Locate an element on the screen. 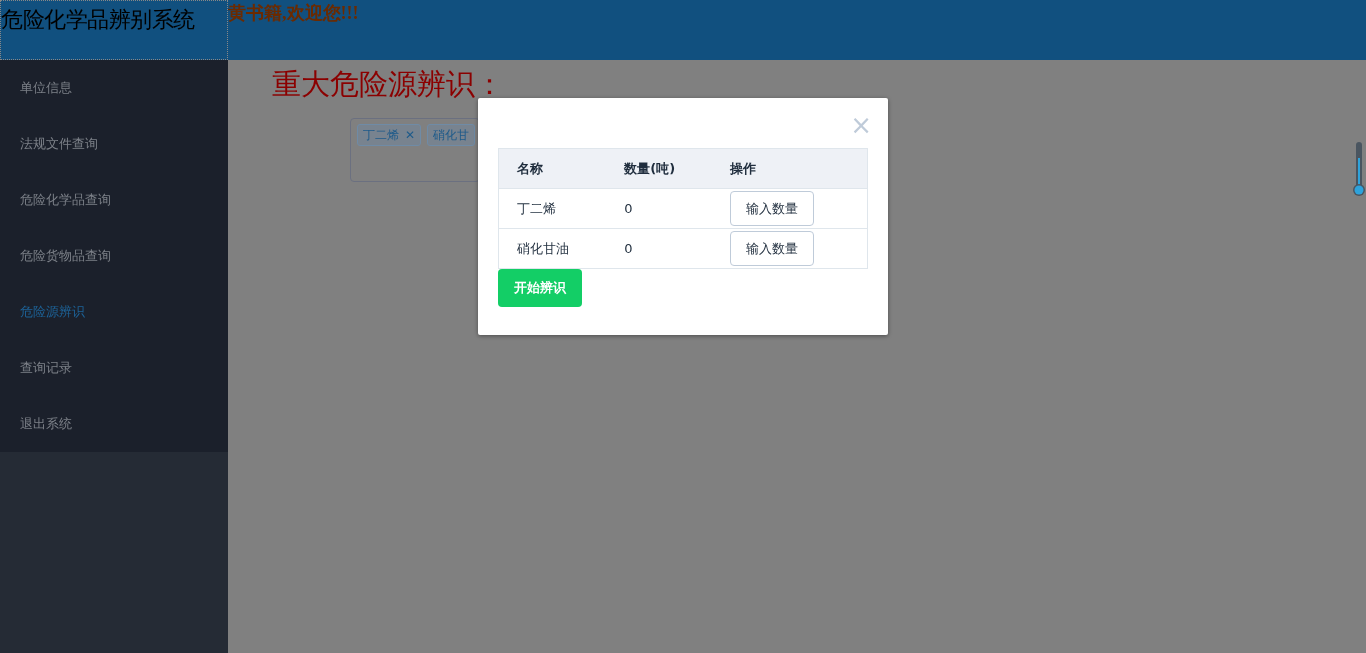  sidebar-item: 退出系统 is located at coordinates (114, 424).